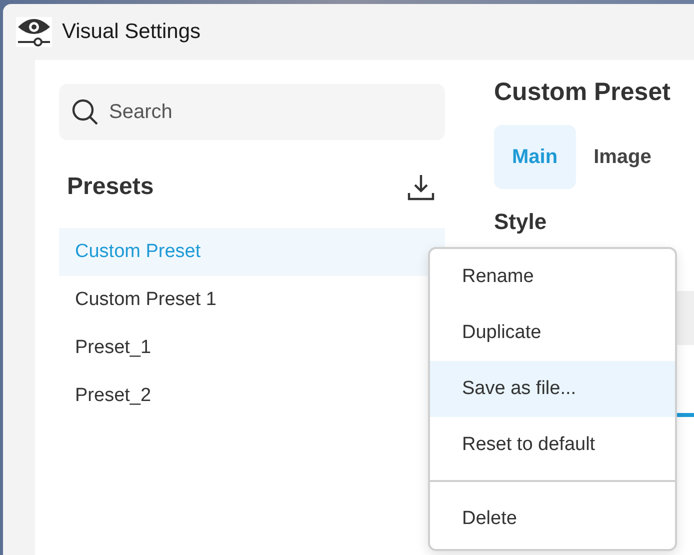  What do you see at coordinates (552, 445) in the screenshot?
I see `menu-item: Reset to default` at bounding box center [552, 445].